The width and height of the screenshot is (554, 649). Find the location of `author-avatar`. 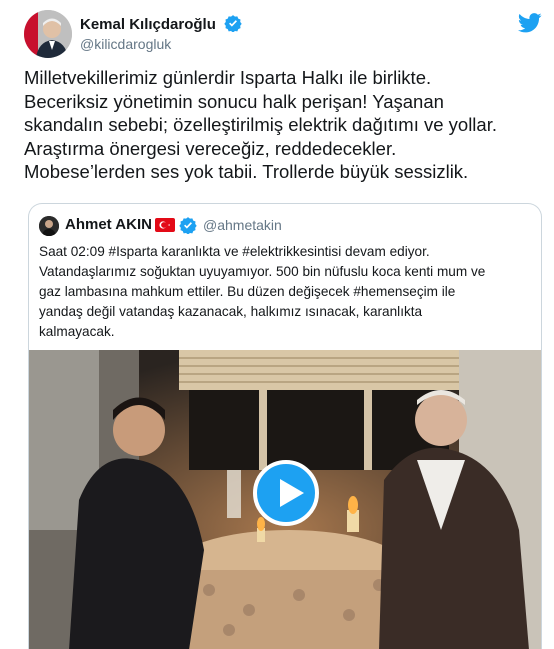

author-avatar is located at coordinates (48, 34).